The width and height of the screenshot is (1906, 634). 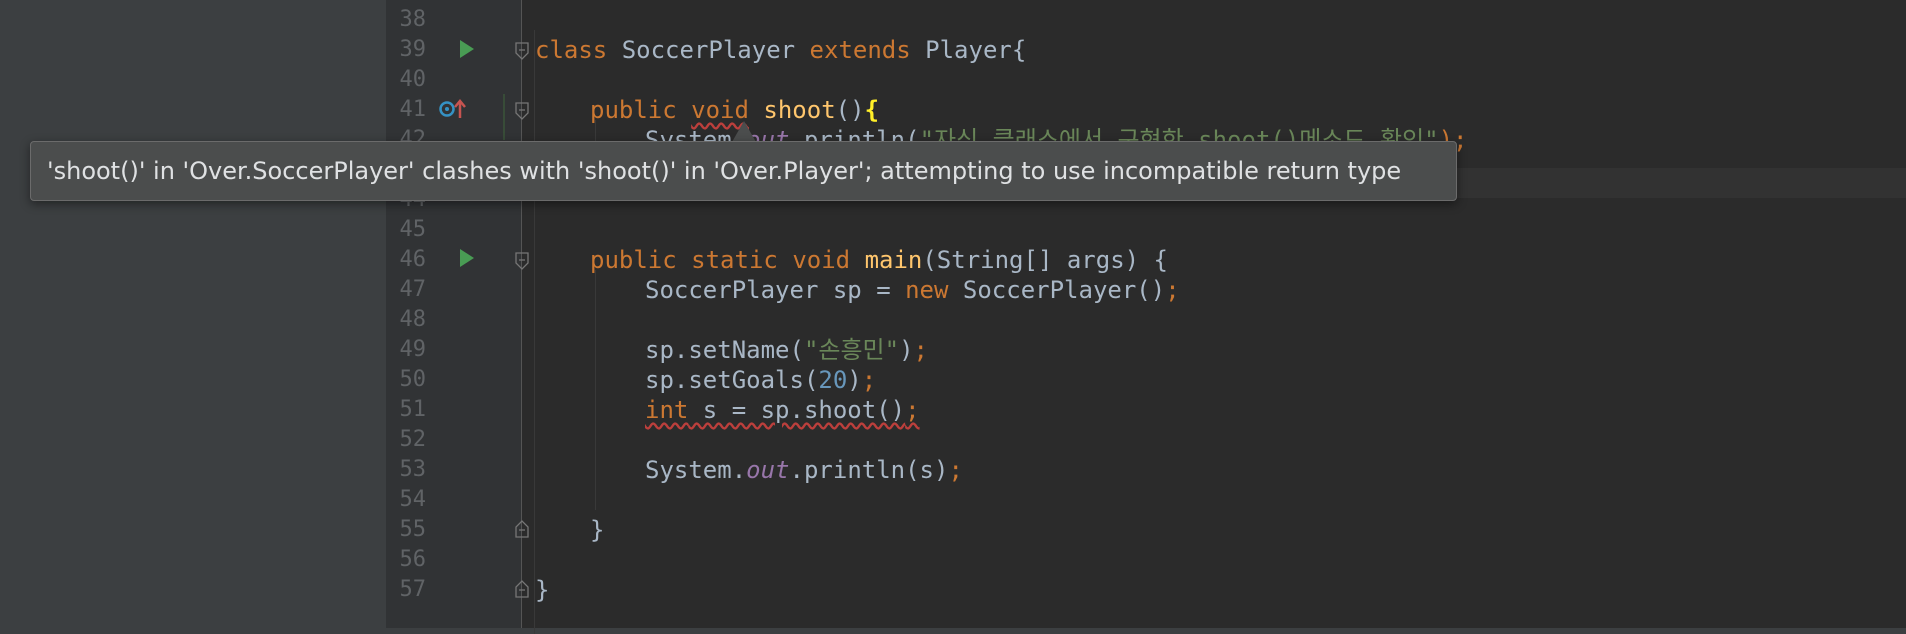 What do you see at coordinates (413, 289) in the screenshot?
I see `line-number: 47` at bounding box center [413, 289].